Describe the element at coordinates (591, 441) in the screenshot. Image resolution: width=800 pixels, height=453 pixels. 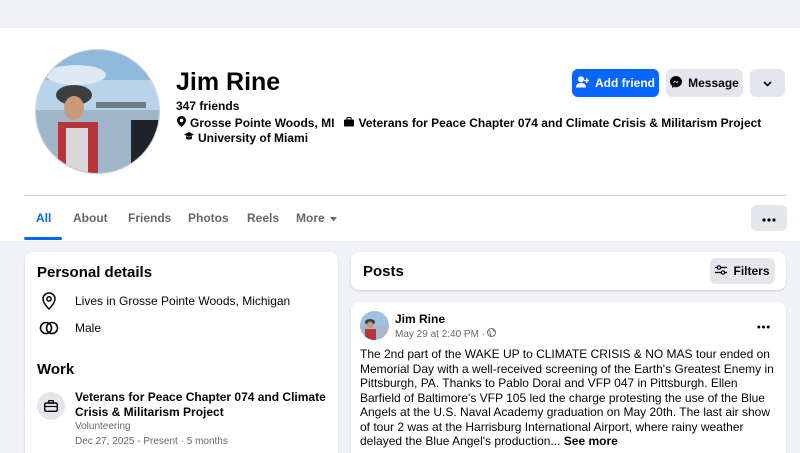
I see `see-more-link: See more` at that location.